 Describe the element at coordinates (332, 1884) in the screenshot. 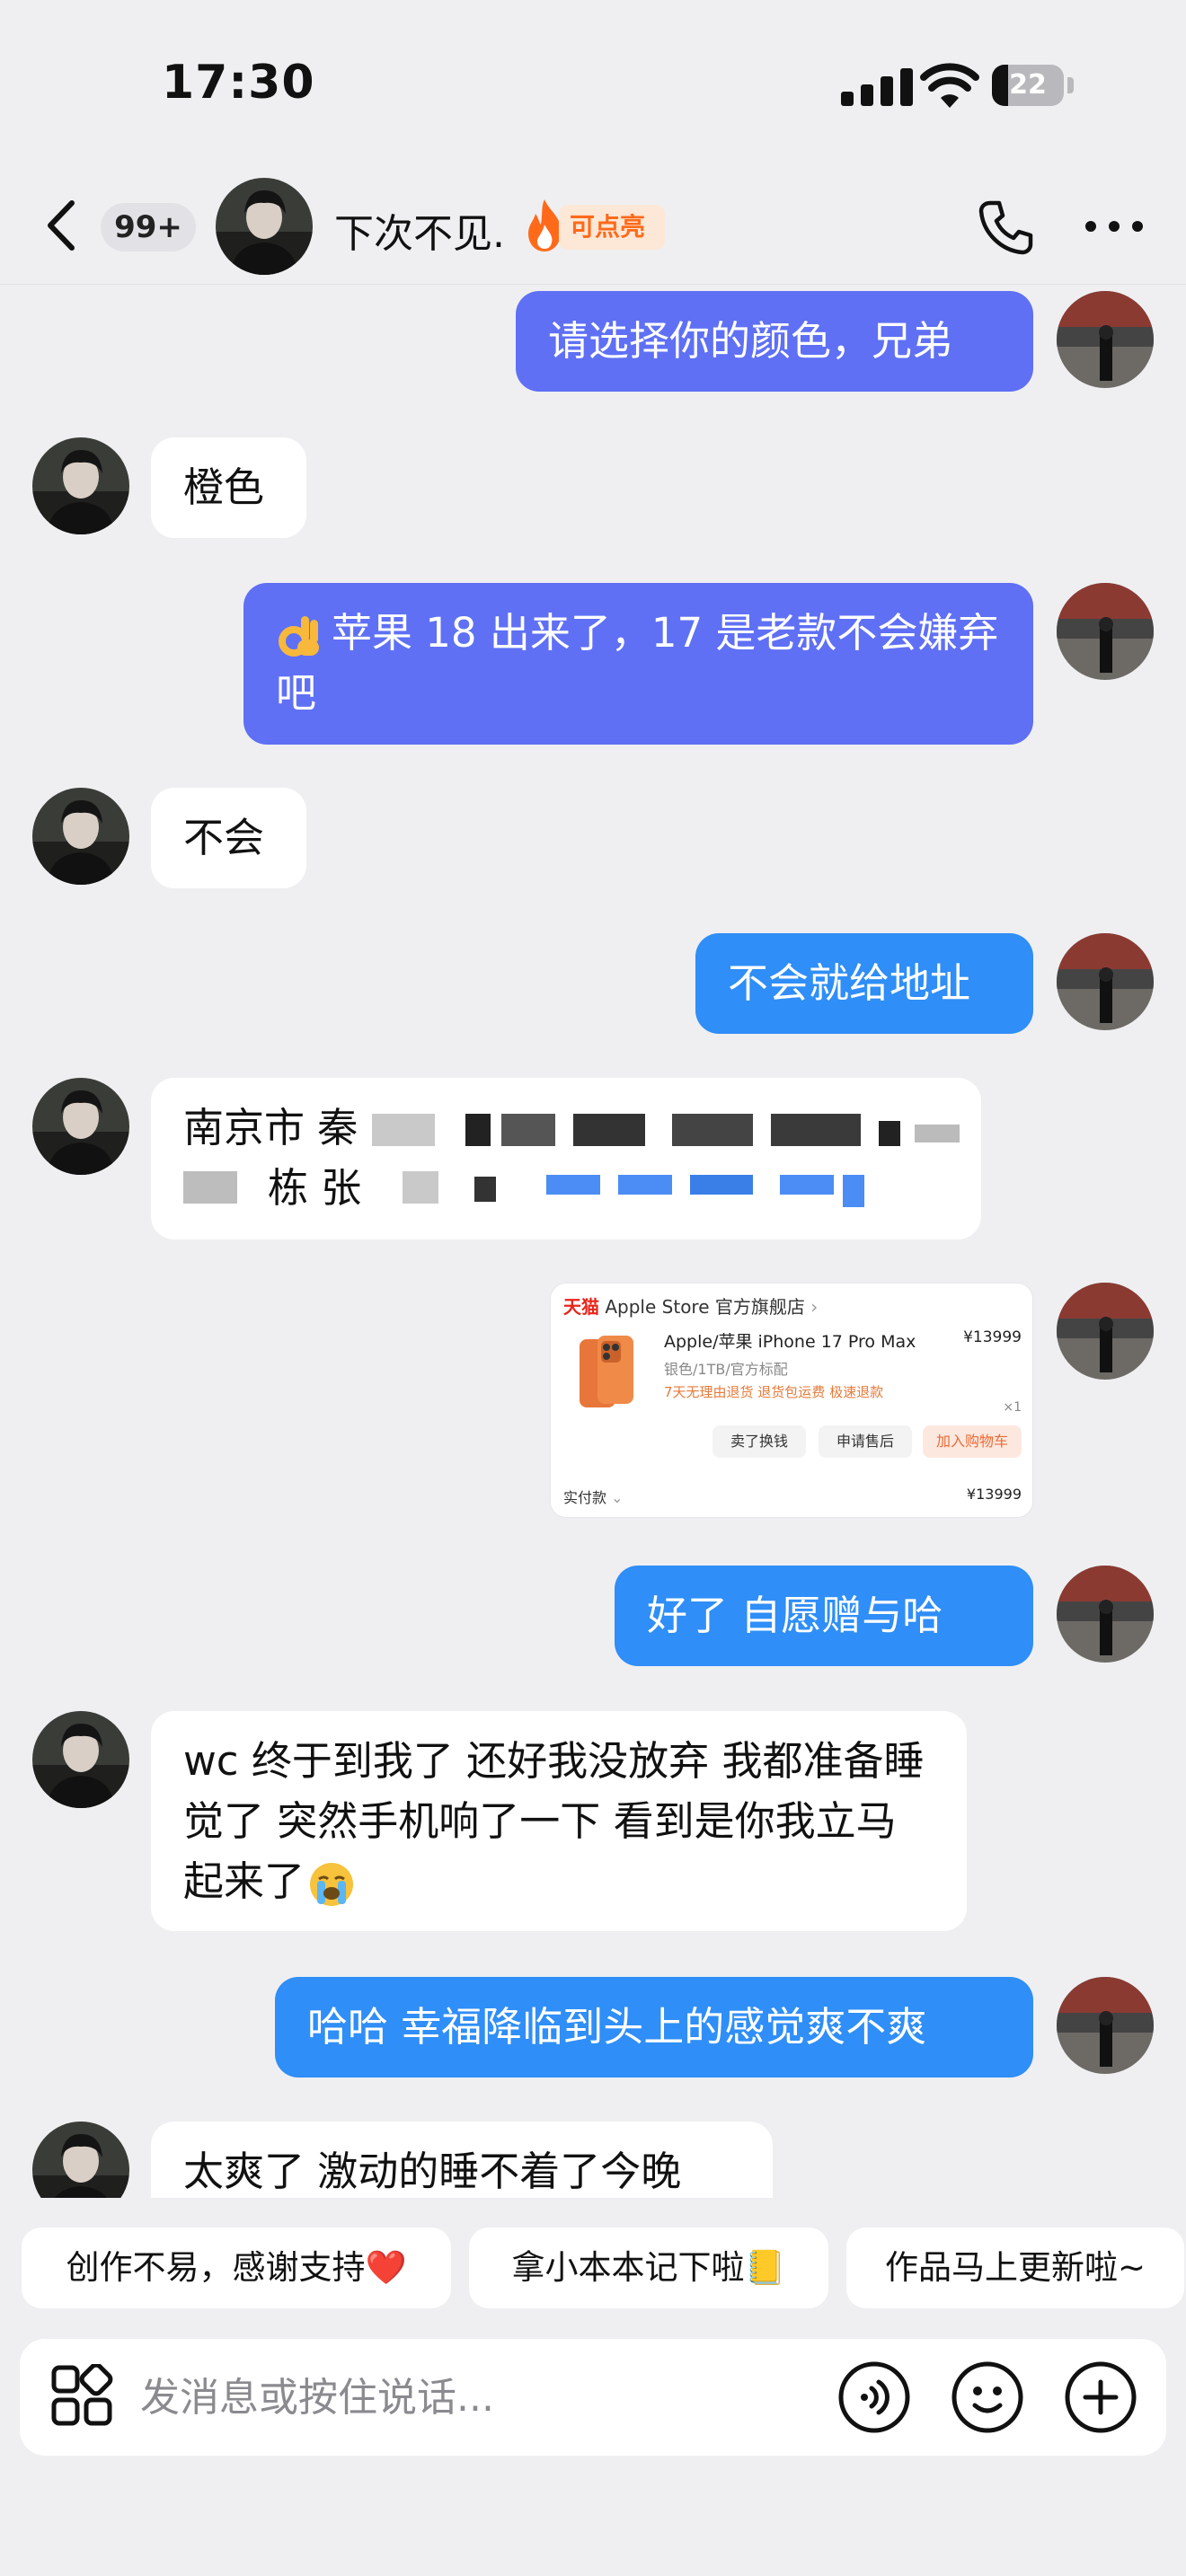

I see `crying-face-emoji` at that location.